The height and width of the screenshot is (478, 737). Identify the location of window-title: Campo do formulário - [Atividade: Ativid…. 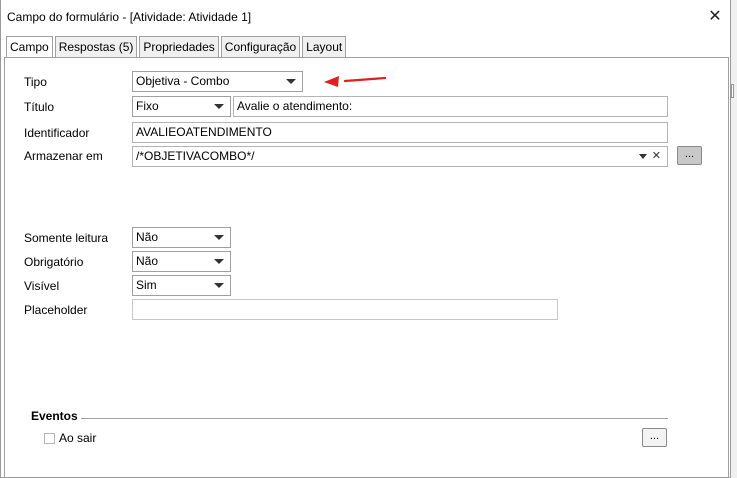
(129, 17).